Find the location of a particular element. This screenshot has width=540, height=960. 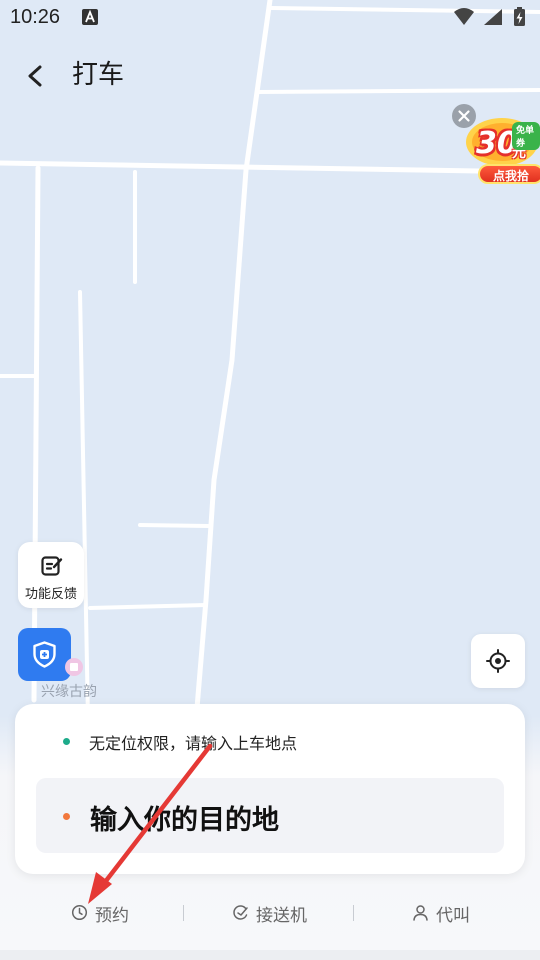

status-icons is located at coordinates (489, 16).